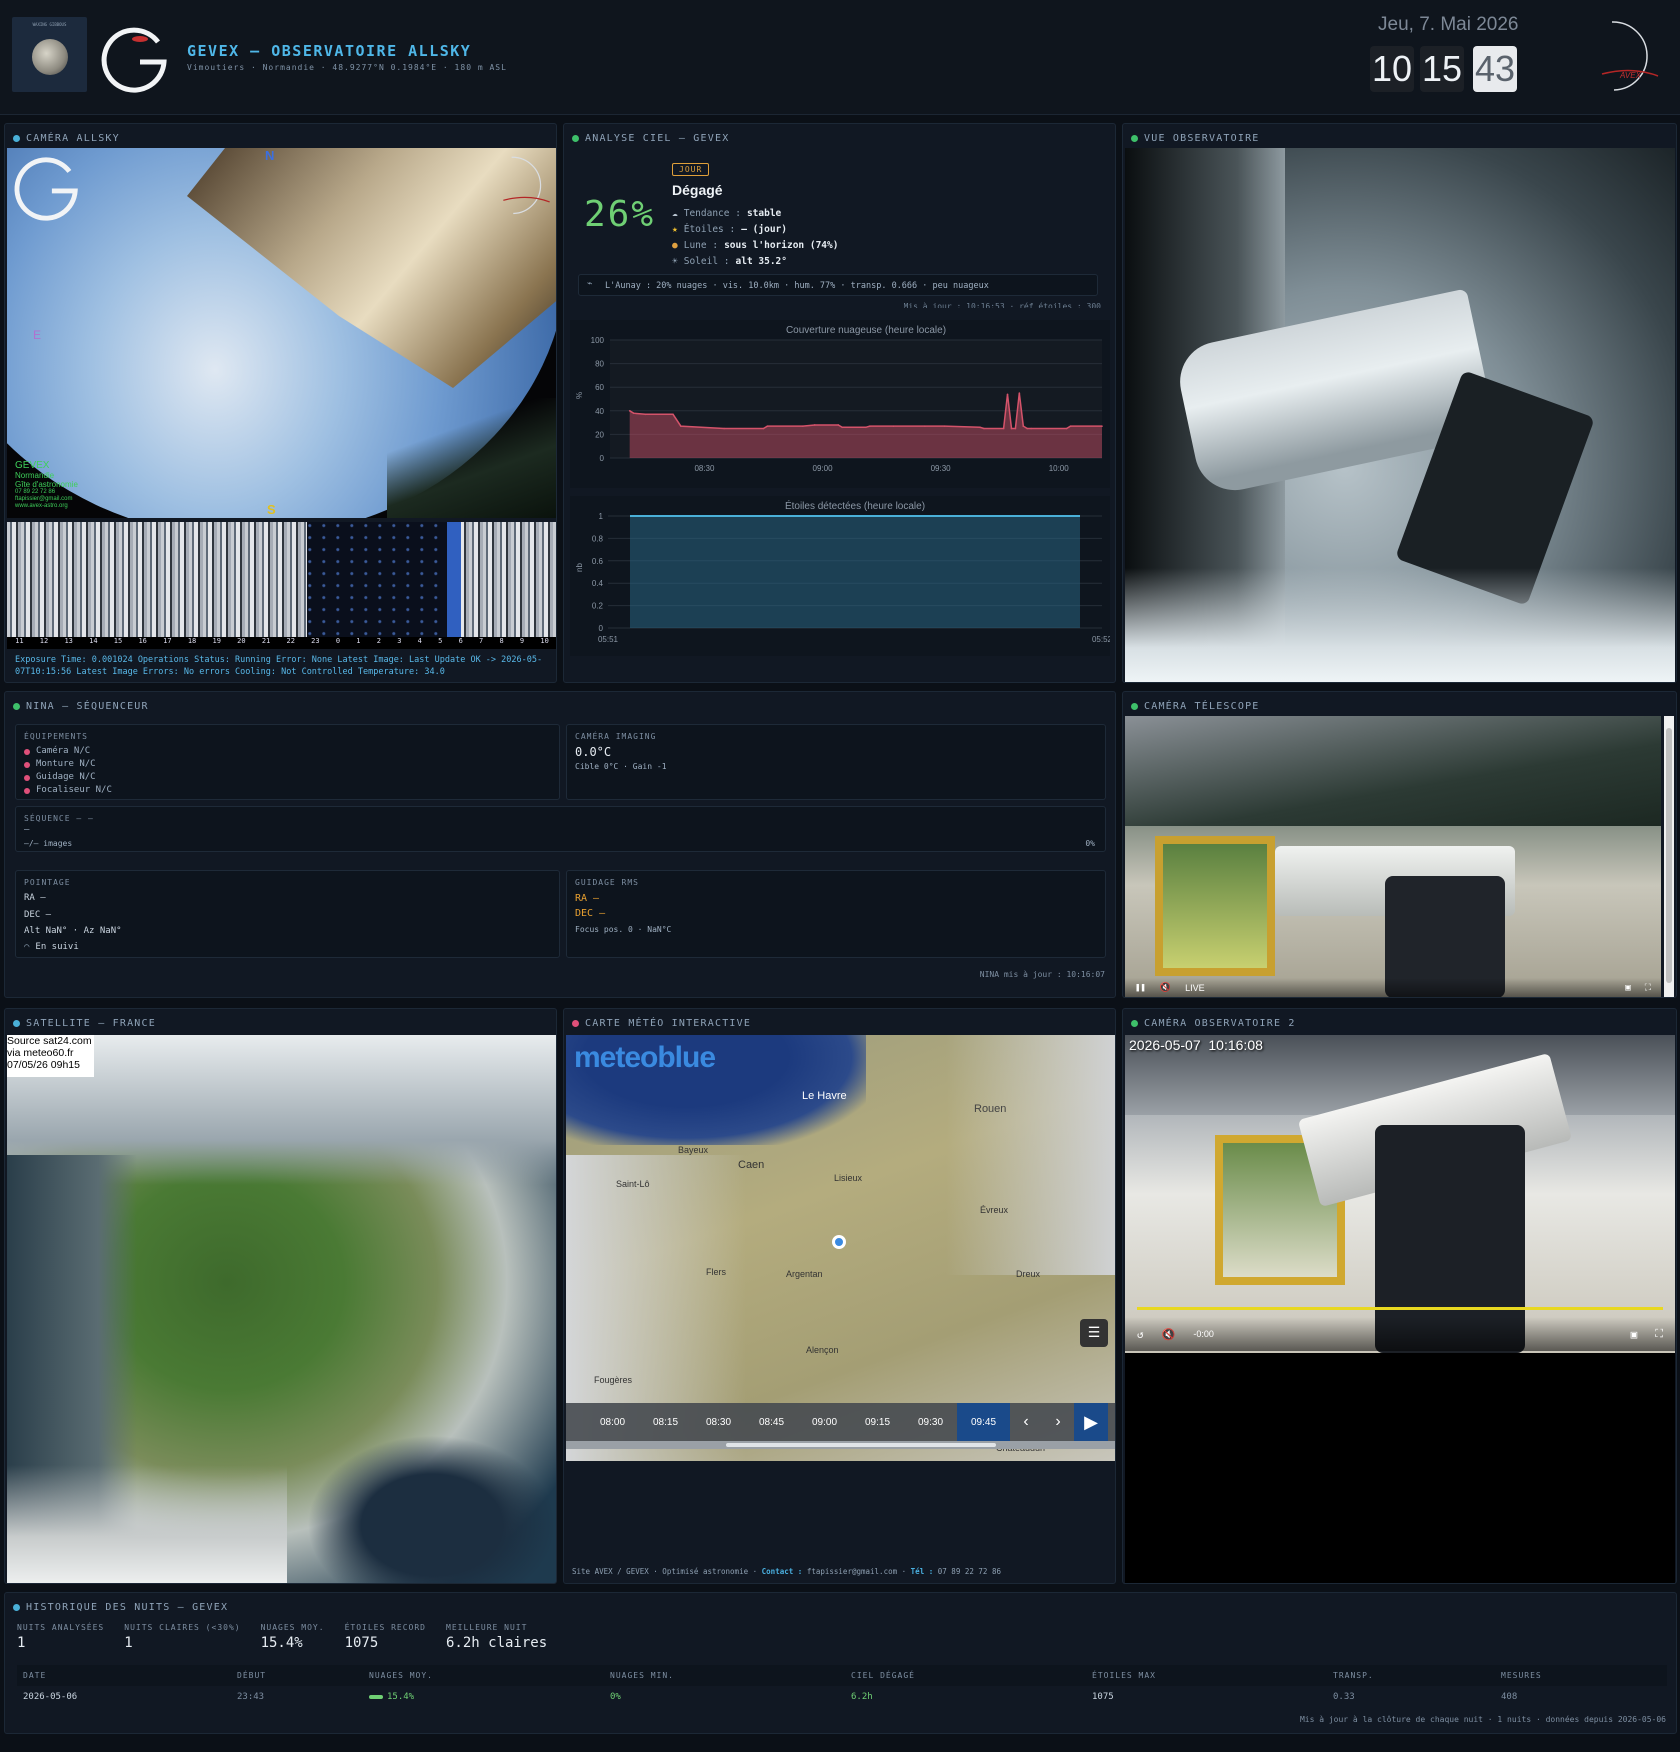 The width and height of the screenshot is (1680, 1752). Describe the element at coordinates (271, 509) in the screenshot. I see `compass-south: S` at that location.